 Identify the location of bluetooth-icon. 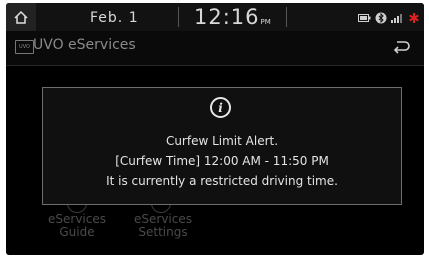
(381, 18).